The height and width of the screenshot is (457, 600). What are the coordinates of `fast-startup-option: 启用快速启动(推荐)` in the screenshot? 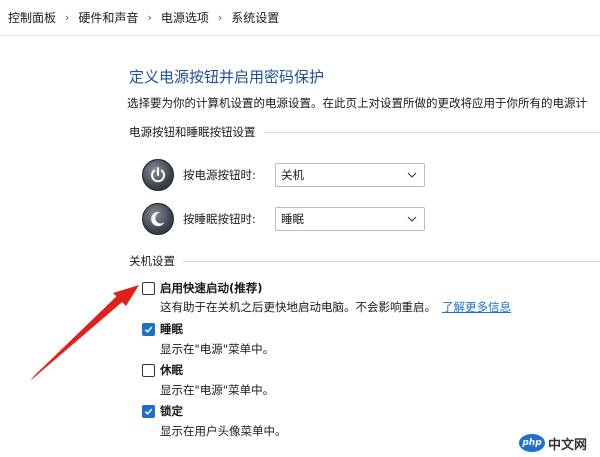 It's located at (202, 288).